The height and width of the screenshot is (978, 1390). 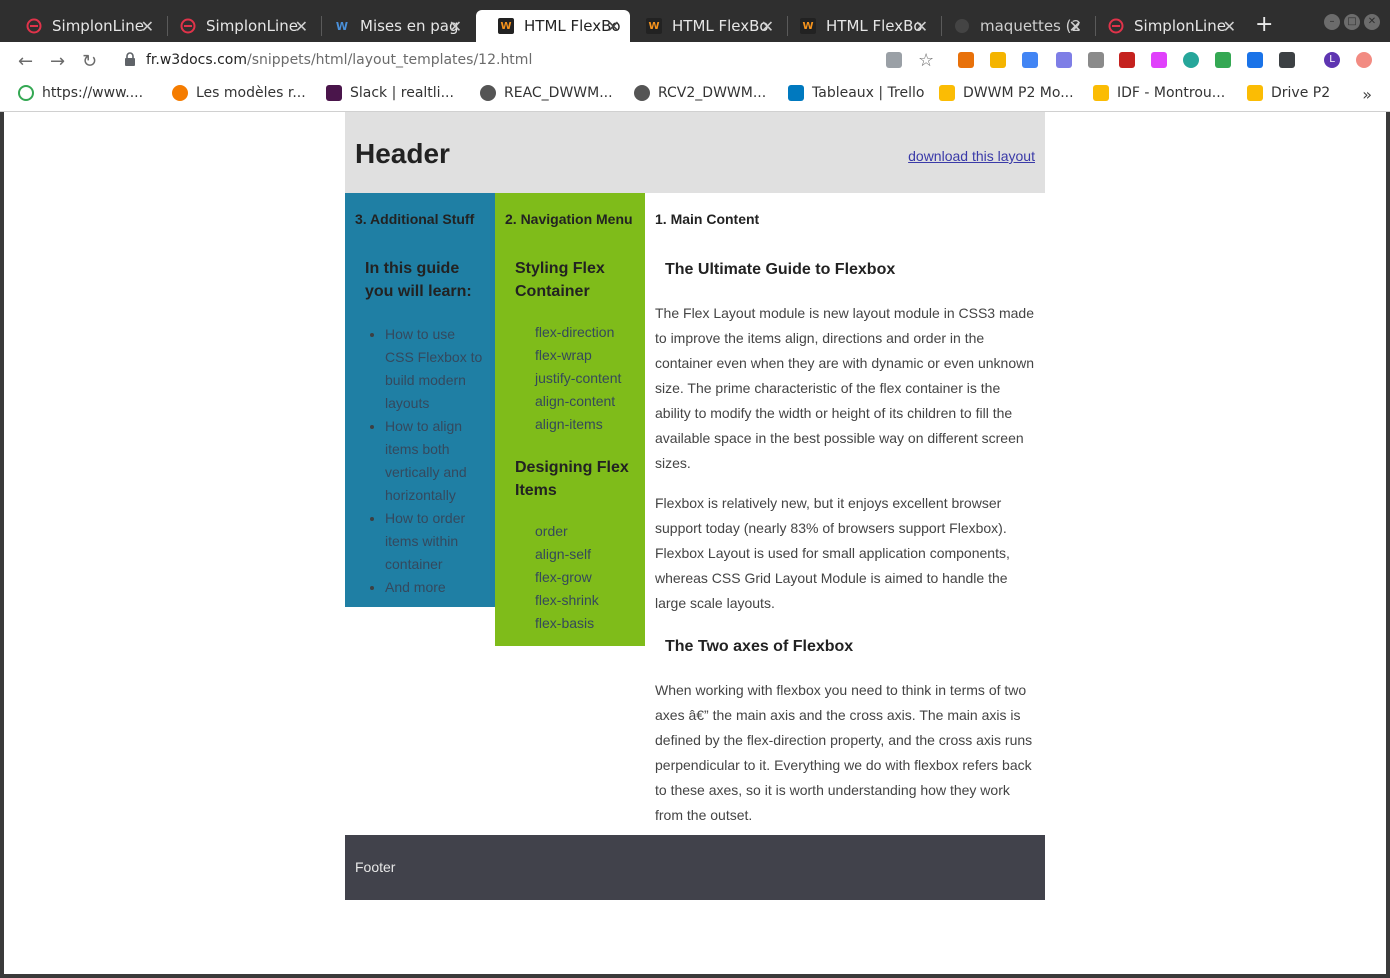 I want to click on w3-icon: W, so click(x=342, y=26).